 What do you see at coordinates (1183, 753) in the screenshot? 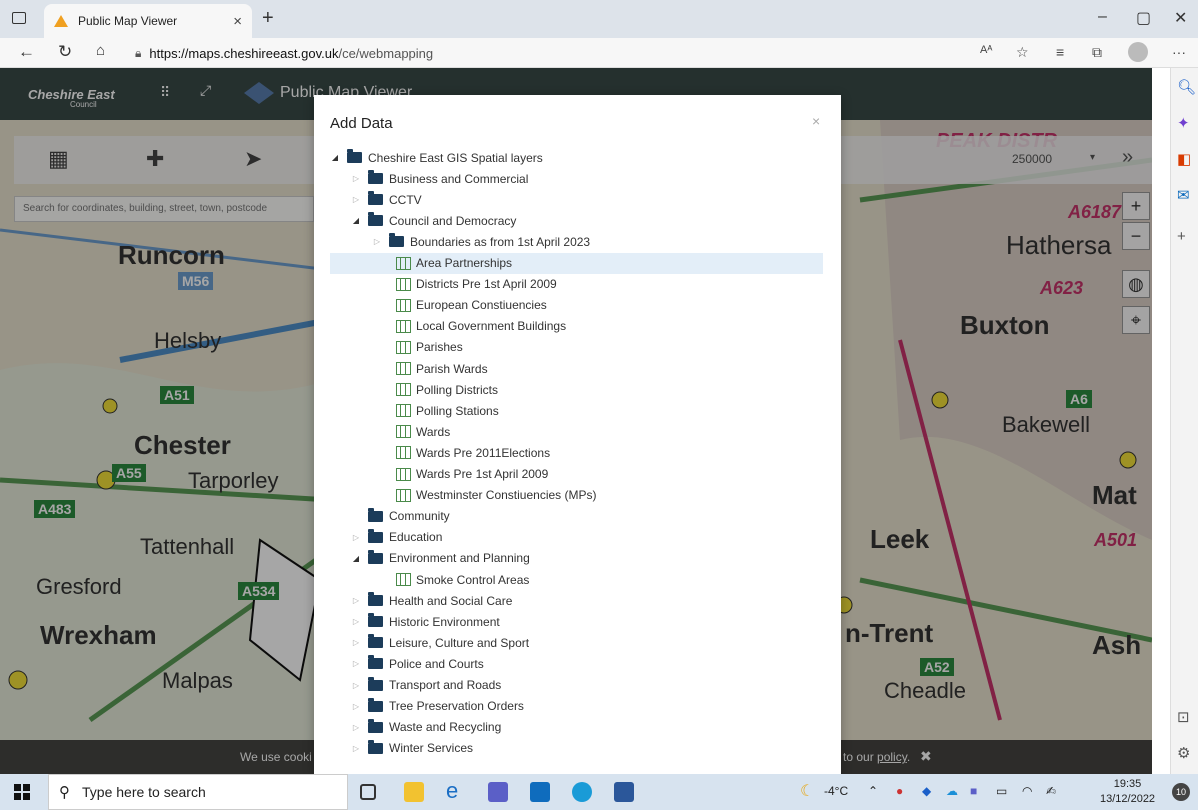
I see `sidebar-settings-icon: ⚙` at bounding box center [1183, 753].